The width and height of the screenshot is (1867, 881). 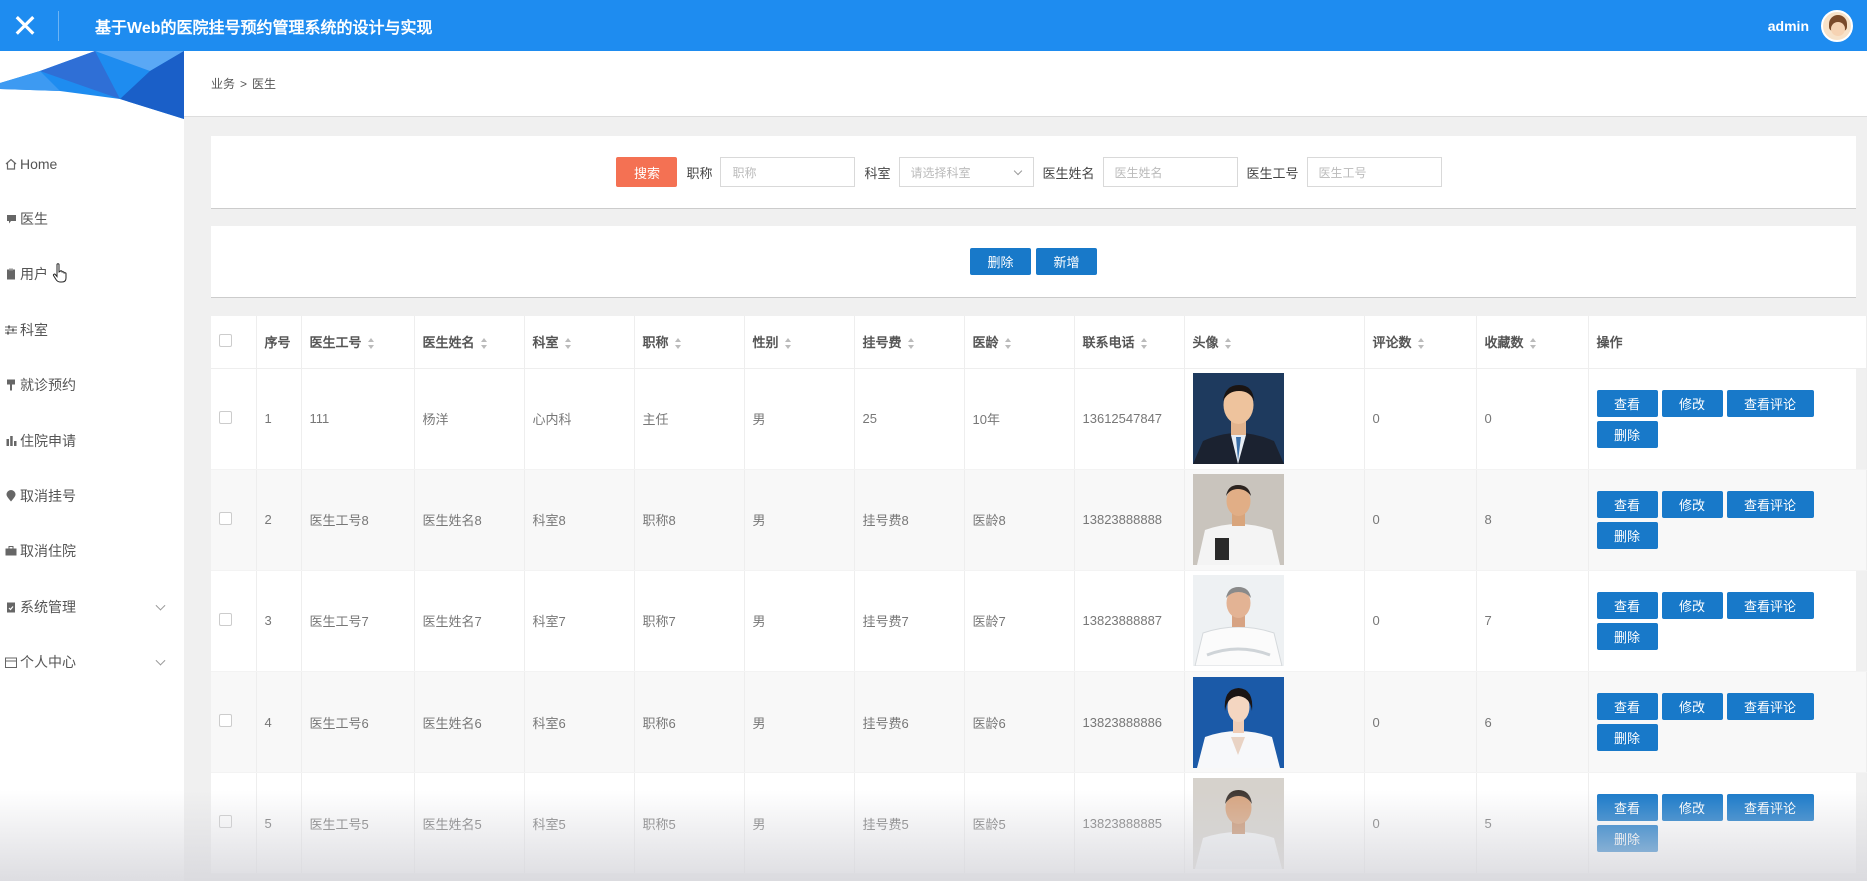 What do you see at coordinates (279, 722) in the screenshot?
I see `cell-no: 4` at bounding box center [279, 722].